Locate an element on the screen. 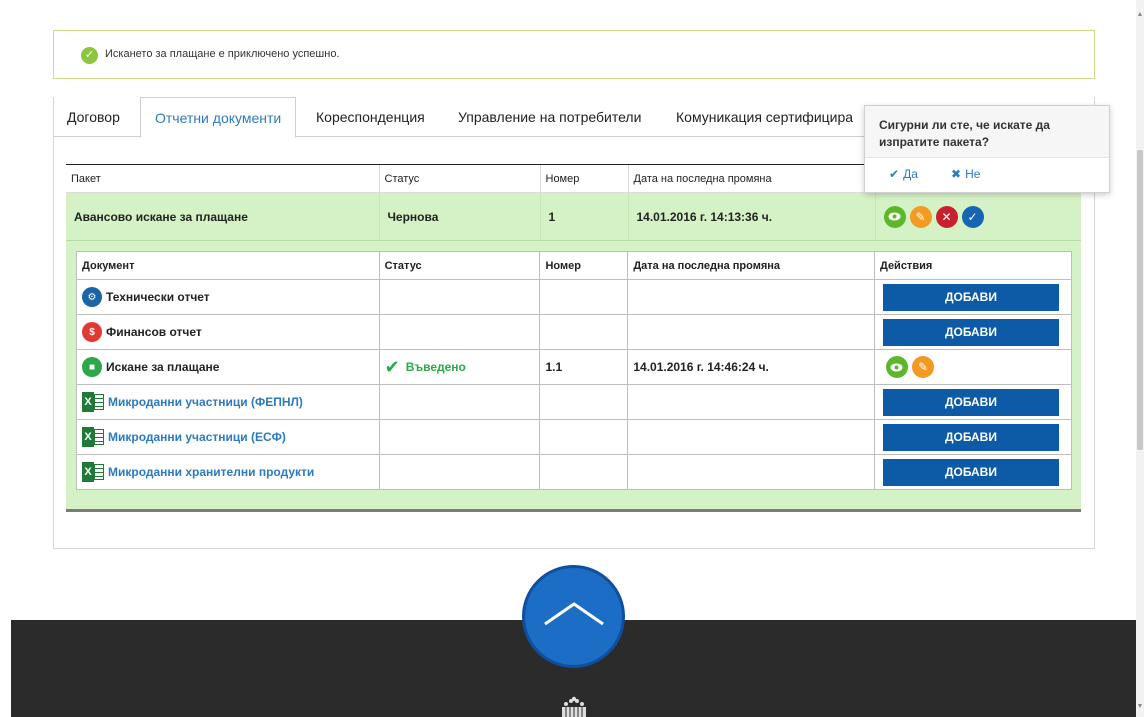  doc-name: Искане за плащане is located at coordinates (163, 367).